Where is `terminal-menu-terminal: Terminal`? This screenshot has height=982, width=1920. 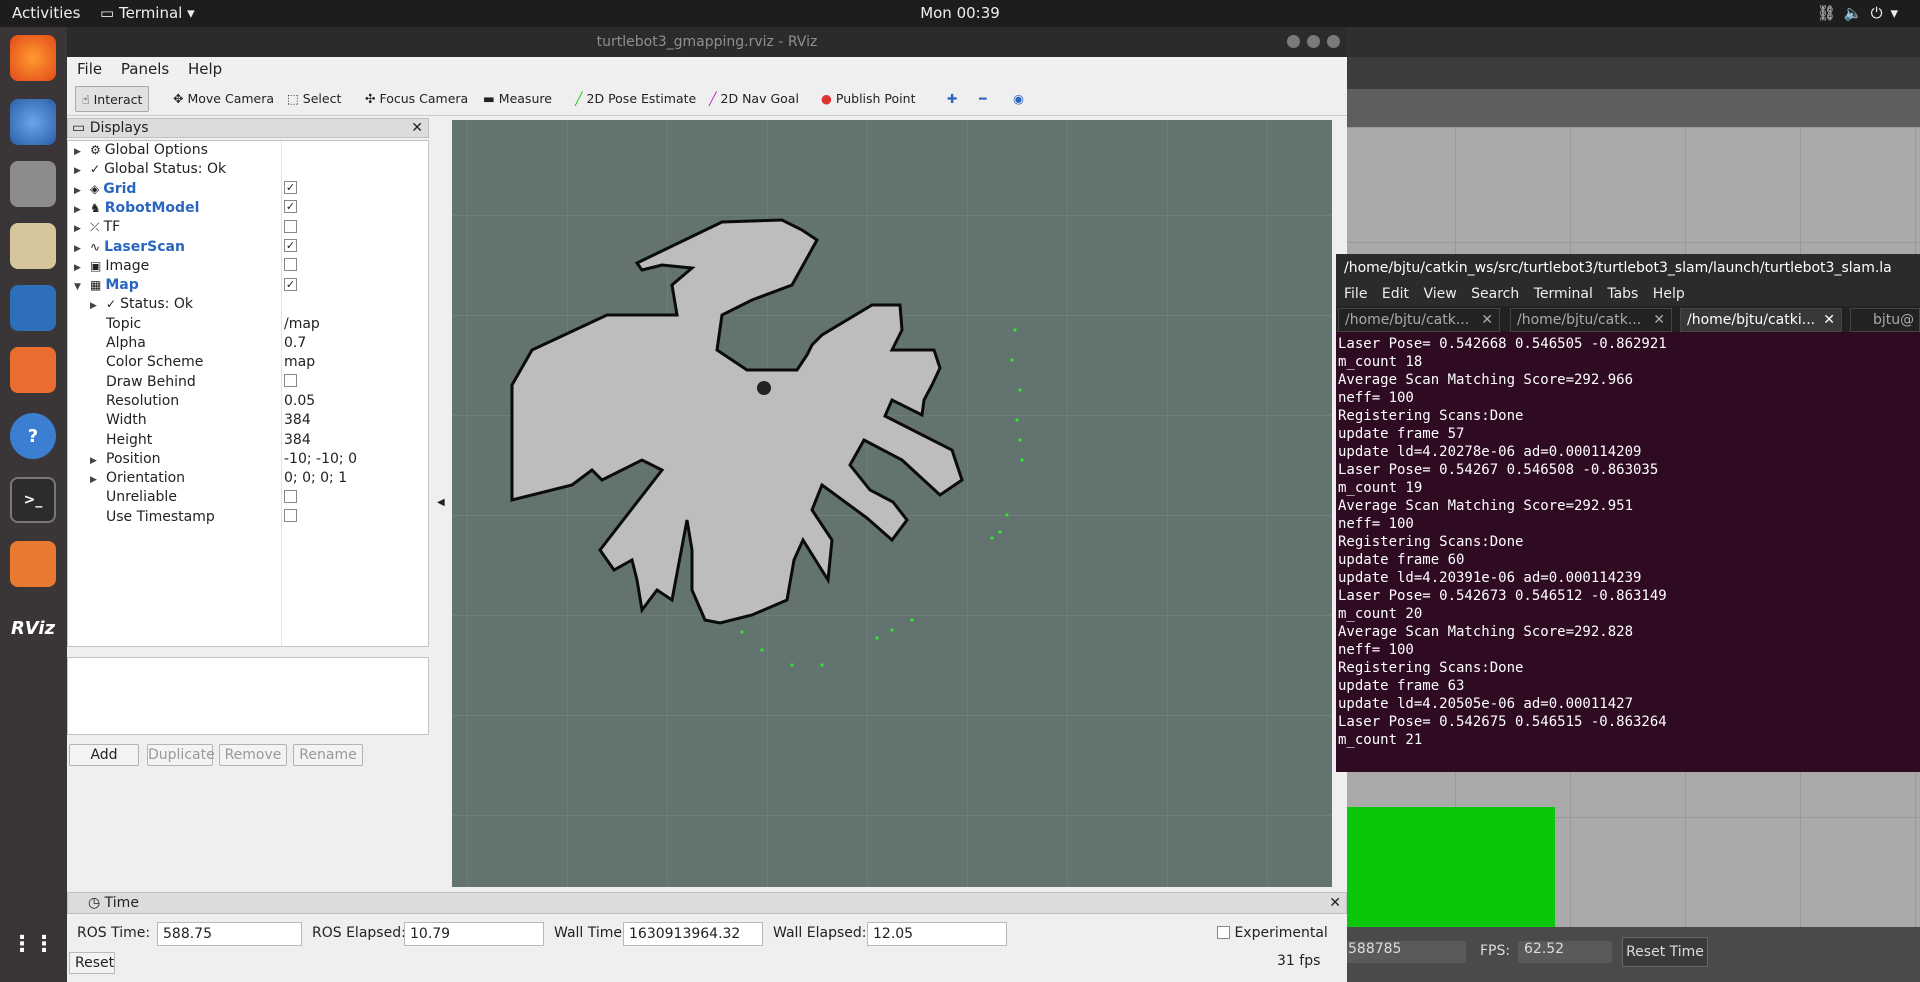
terminal-menu-terminal: Terminal is located at coordinates (1563, 294).